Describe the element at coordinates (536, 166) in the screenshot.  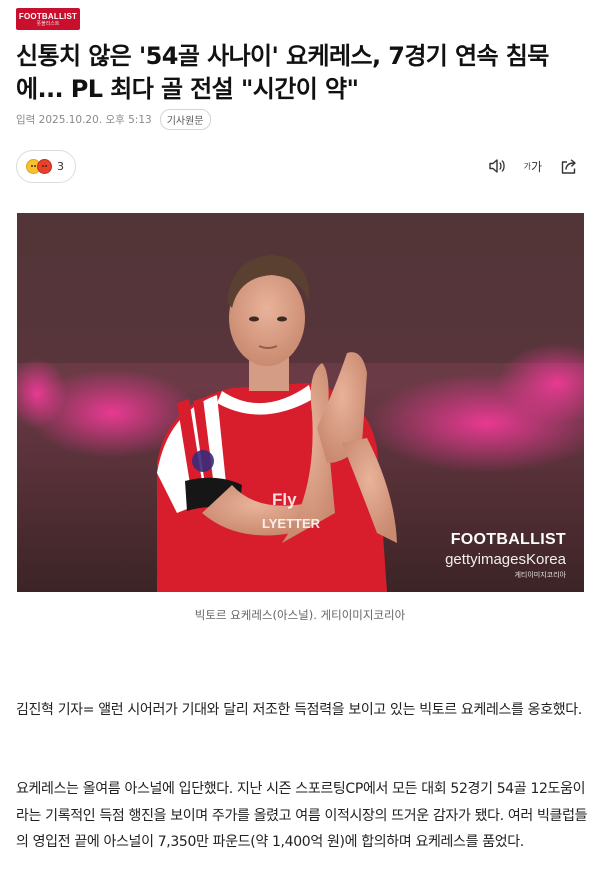
I see `font-size-large-label: 가` at that location.